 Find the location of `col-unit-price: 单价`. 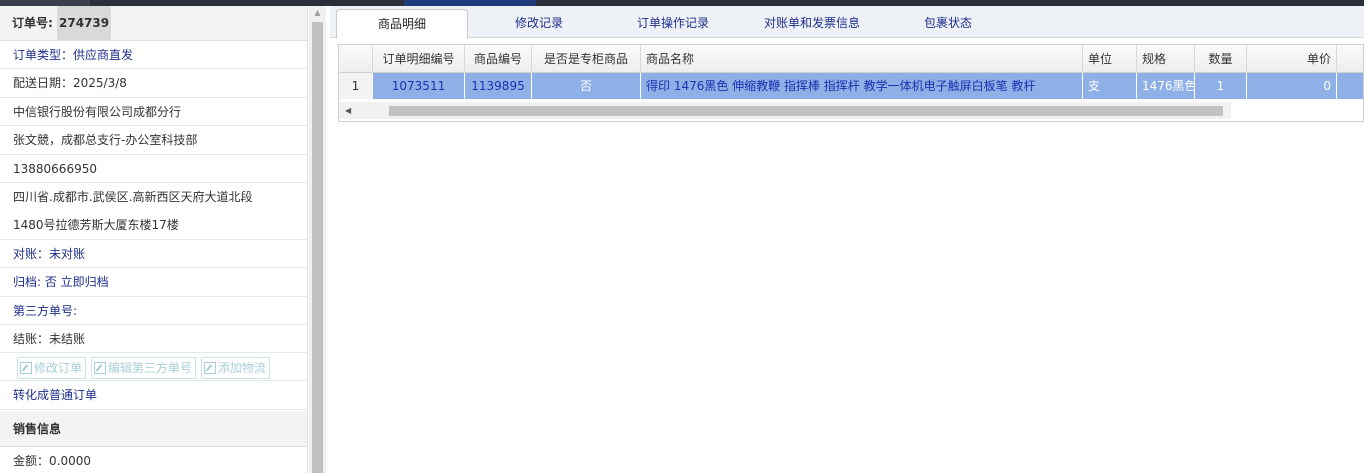

col-unit-price: 单价 is located at coordinates (1292, 59).